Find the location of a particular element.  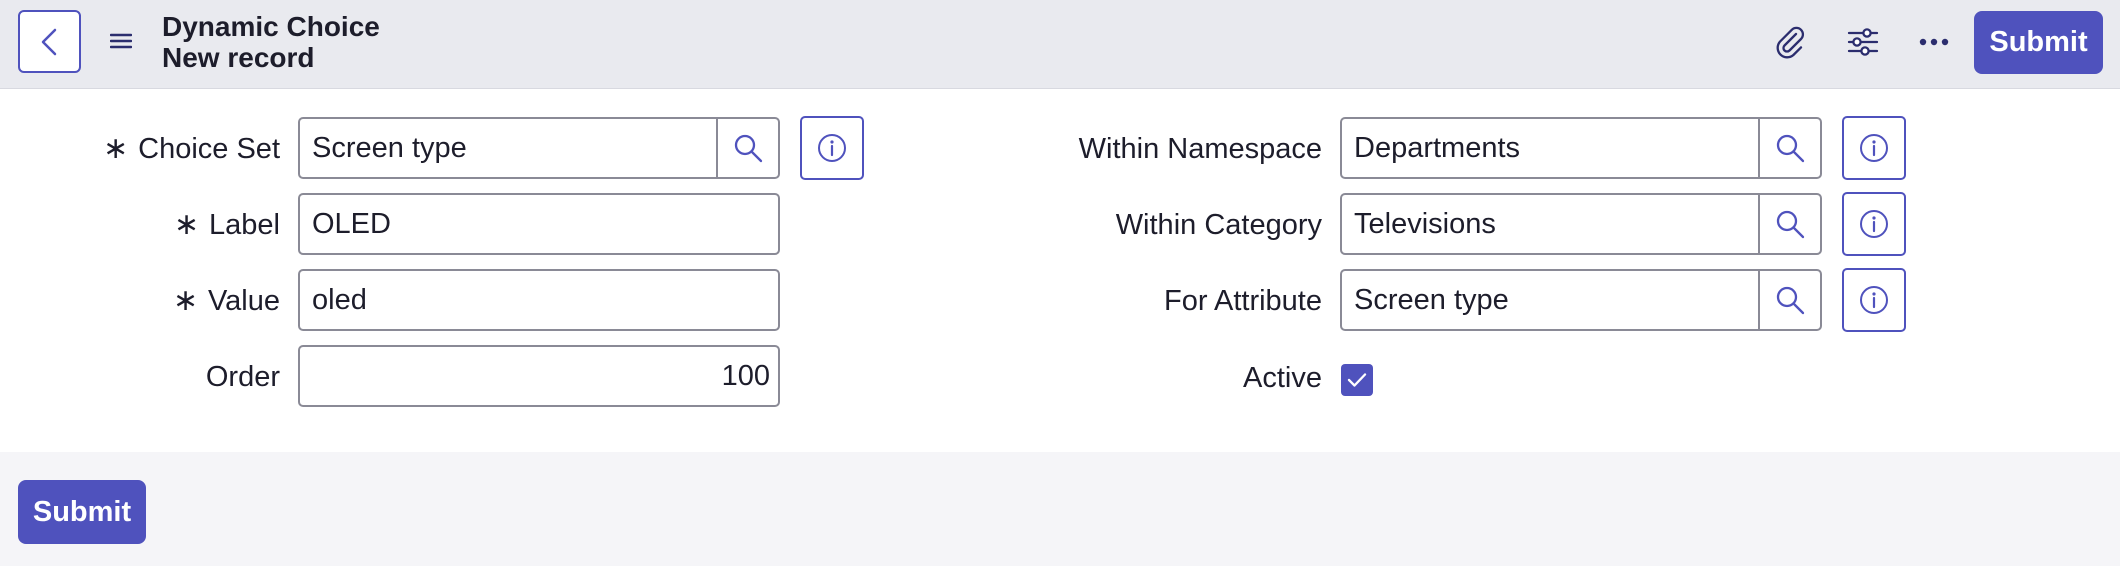

personalize-button is located at coordinates (1863, 42).